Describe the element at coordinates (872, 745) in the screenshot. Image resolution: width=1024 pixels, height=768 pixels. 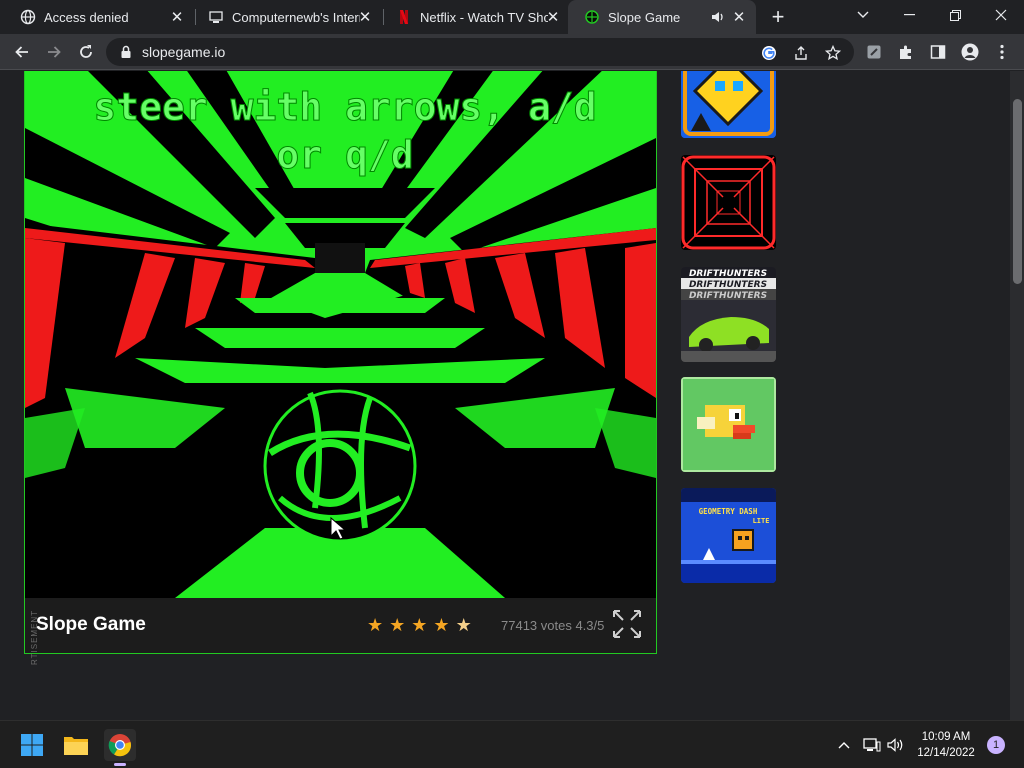
I see `network-icon` at that location.